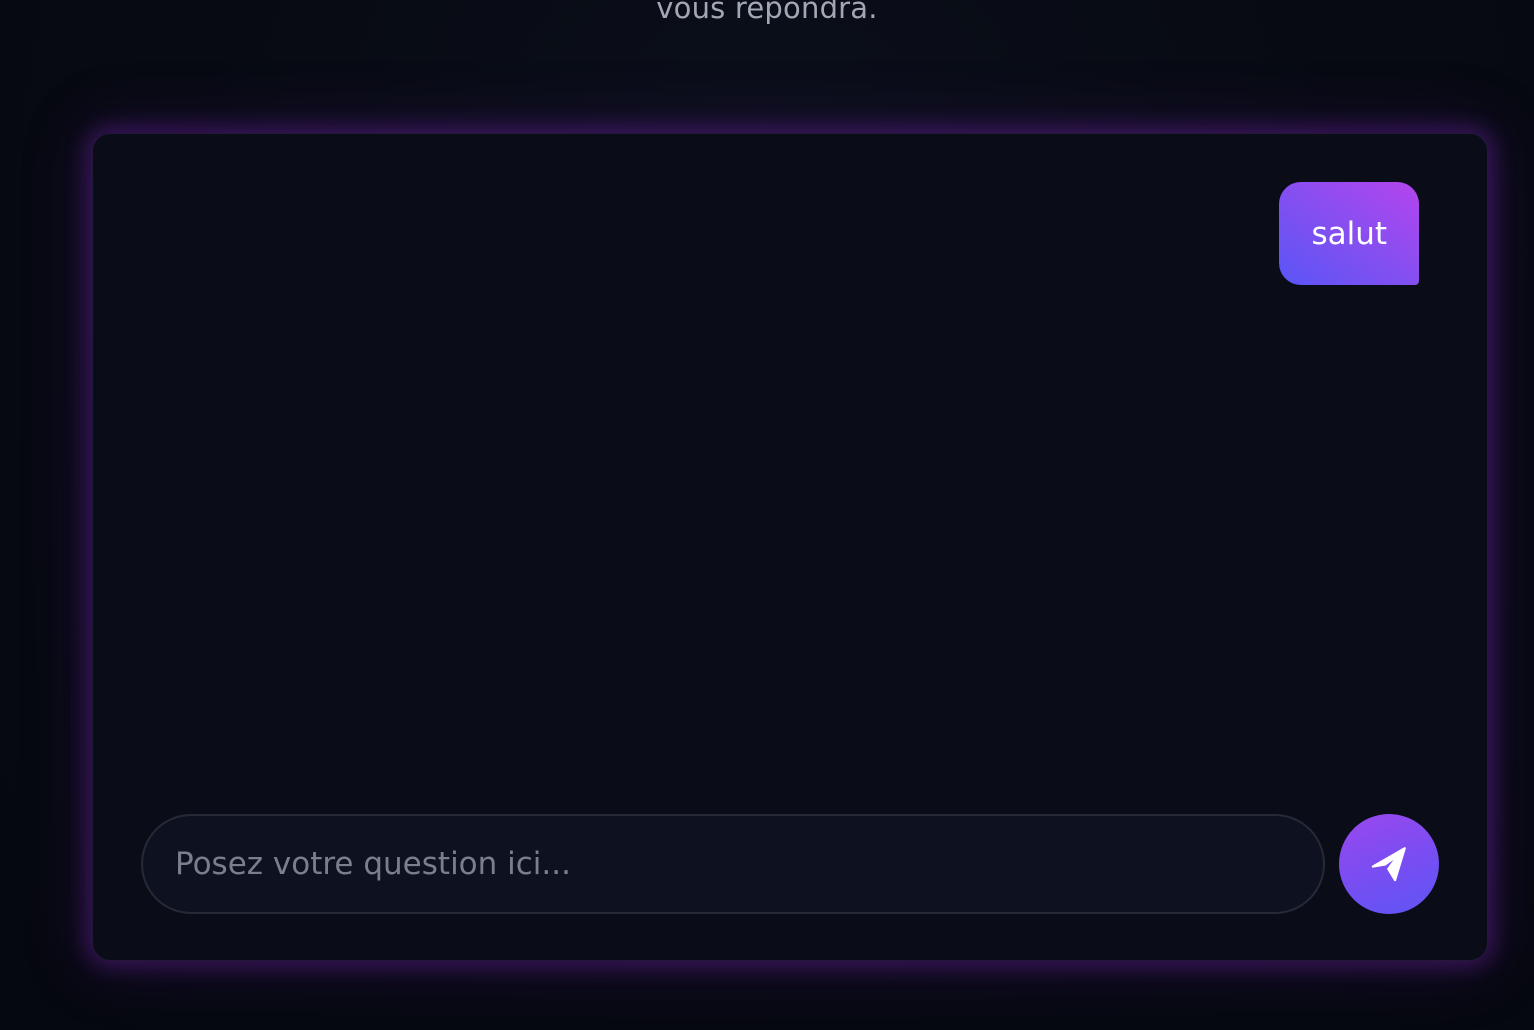 This screenshot has width=1534, height=1030. What do you see at coordinates (767, 12) in the screenshot?
I see `page-subtitle: vous répondra.` at bounding box center [767, 12].